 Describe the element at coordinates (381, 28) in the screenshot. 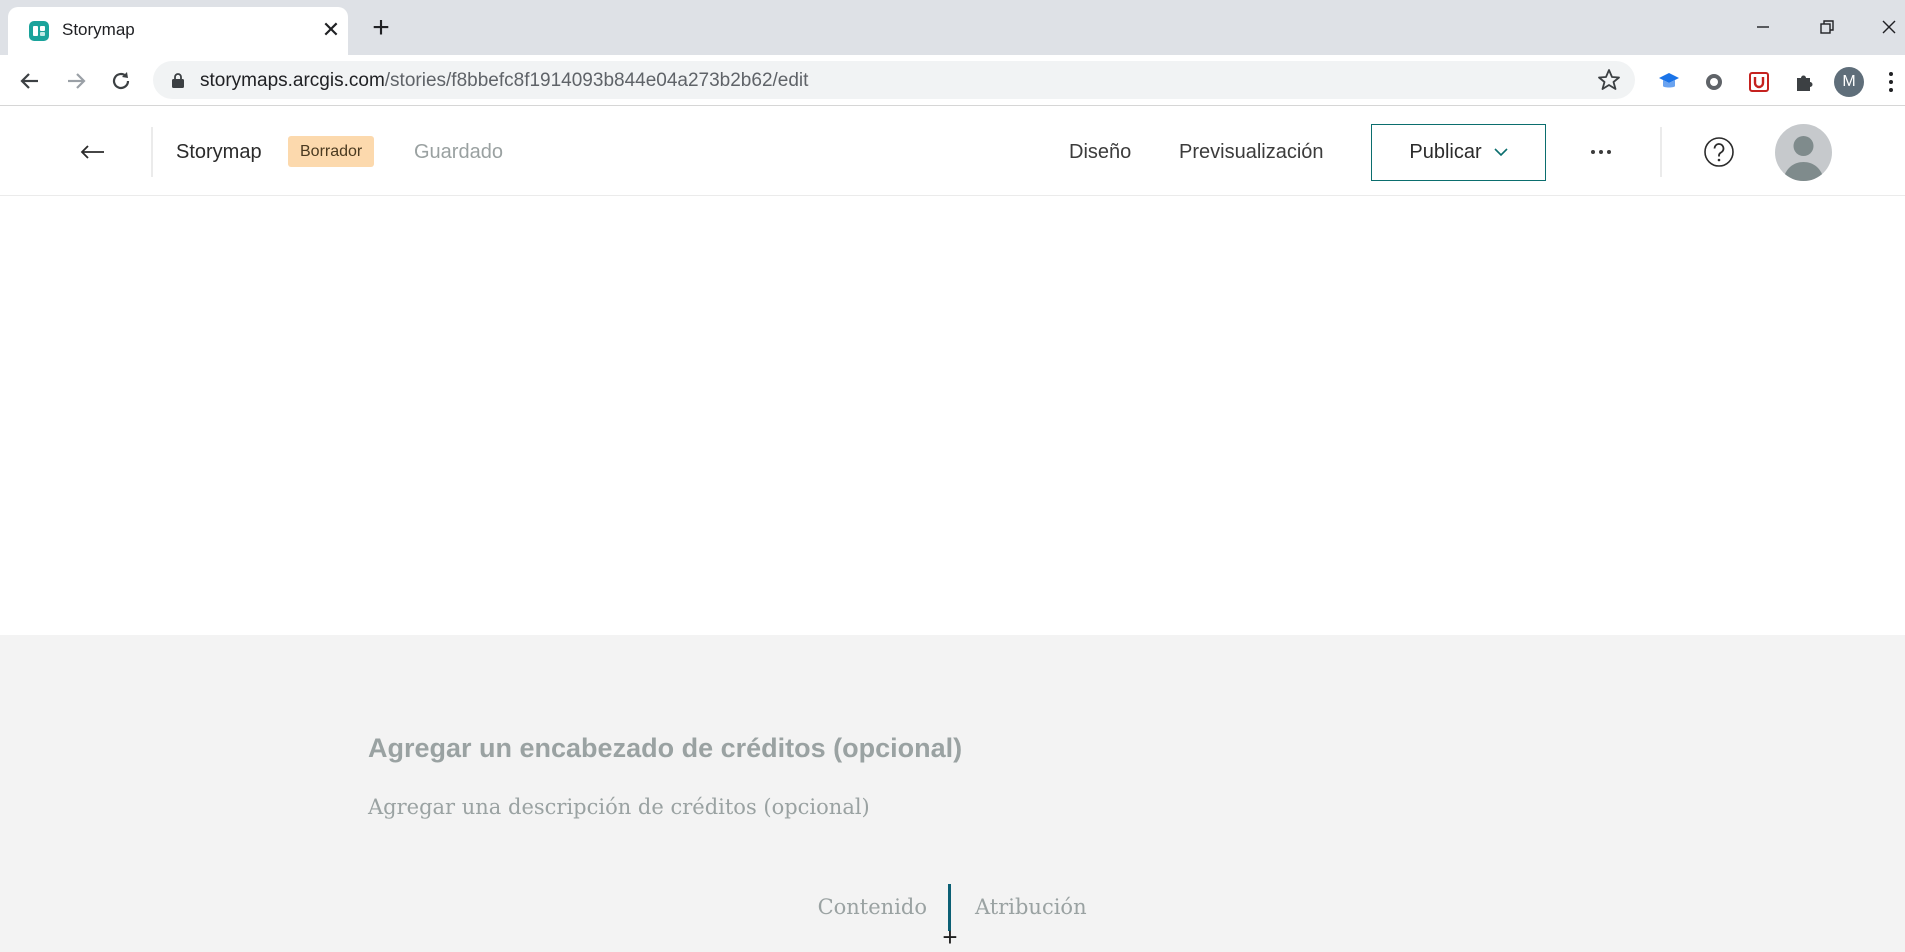

I see `new-tab-button: +` at that location.